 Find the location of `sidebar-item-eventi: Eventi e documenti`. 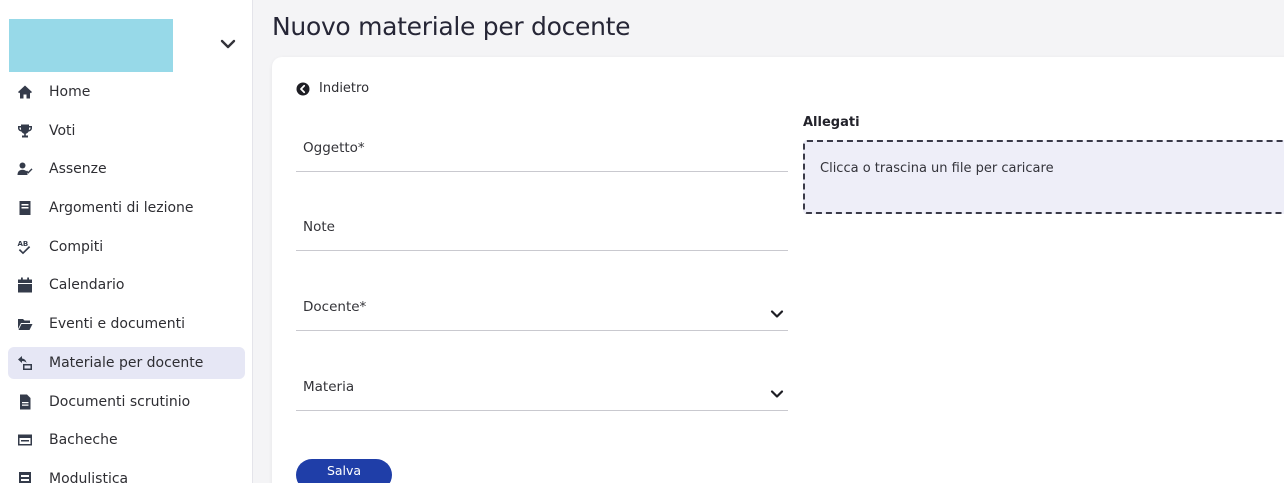

sidebar-item-eventi: Eventi e documenti is located at coordinates (126, 324).